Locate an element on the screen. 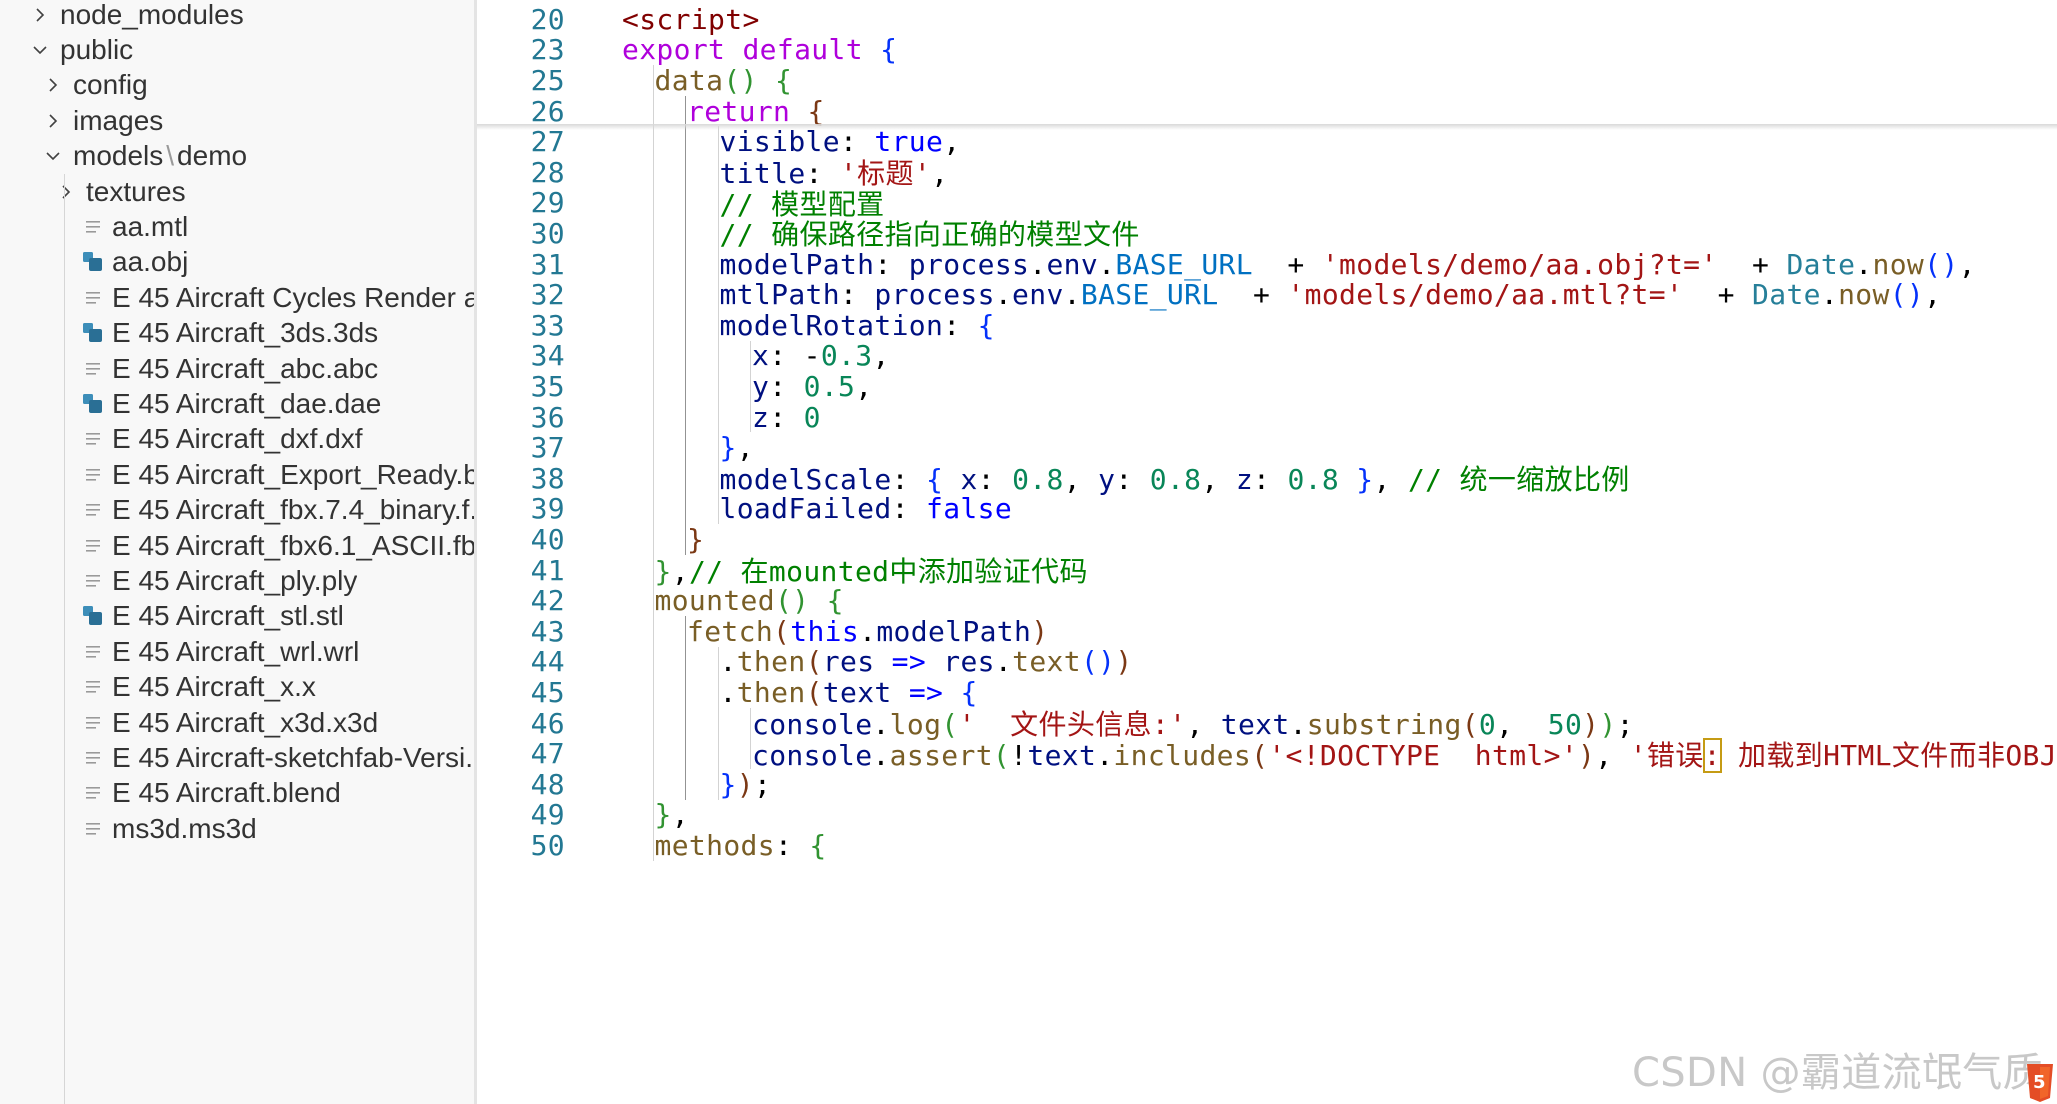 The image size is (2057, 1104). code-token: // 确保路径指向正确的模型文件 is located at coordinates (929, 235).